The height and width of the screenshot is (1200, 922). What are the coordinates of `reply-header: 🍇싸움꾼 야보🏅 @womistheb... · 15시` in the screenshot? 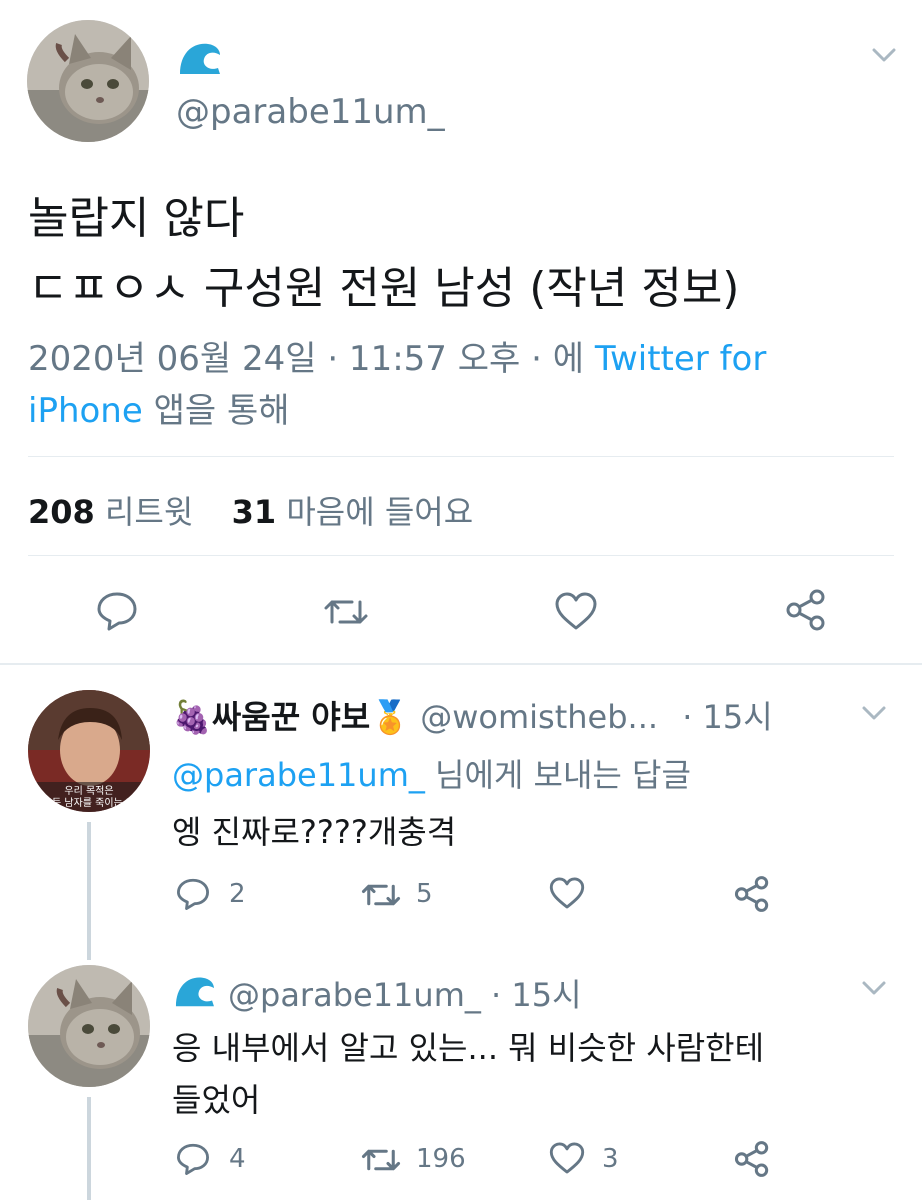 It's located at (472, 715).